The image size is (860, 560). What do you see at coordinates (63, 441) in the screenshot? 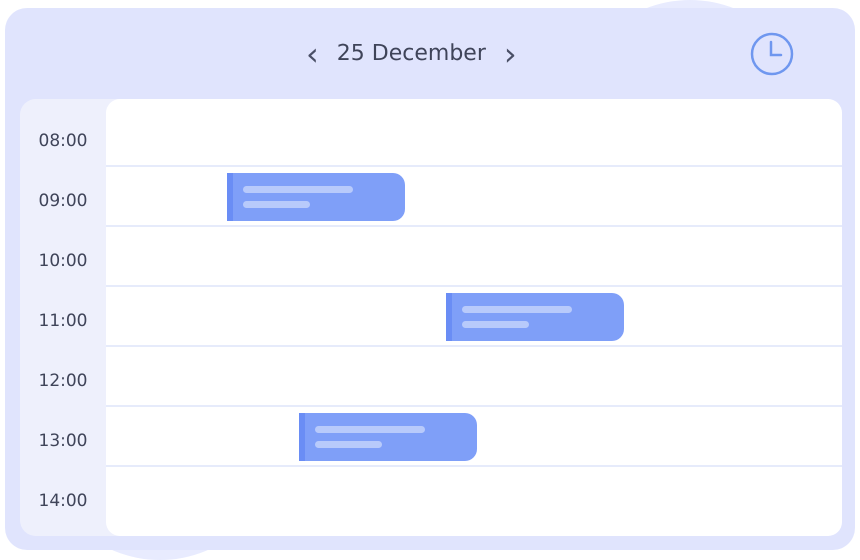
I see `time-label: 13:00` at bounding box center [63, 441].